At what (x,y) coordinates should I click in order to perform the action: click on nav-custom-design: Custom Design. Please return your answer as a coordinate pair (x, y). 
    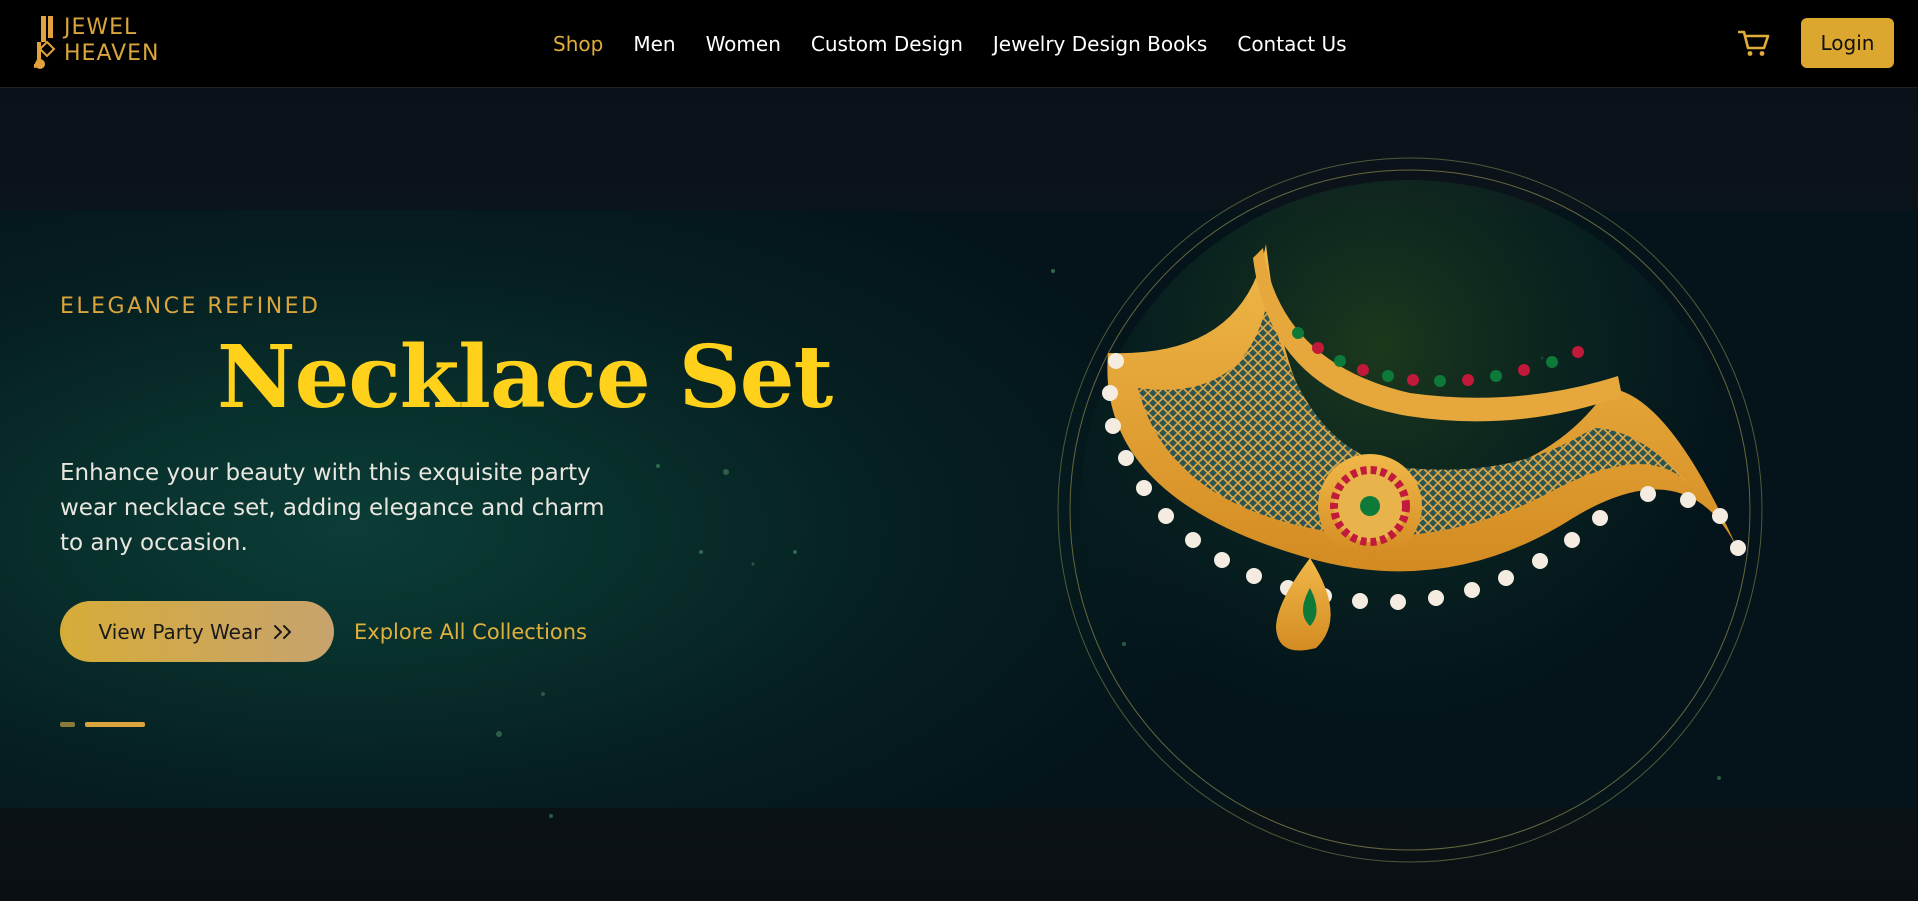
    Looking at the image, I should click on (887, 44).